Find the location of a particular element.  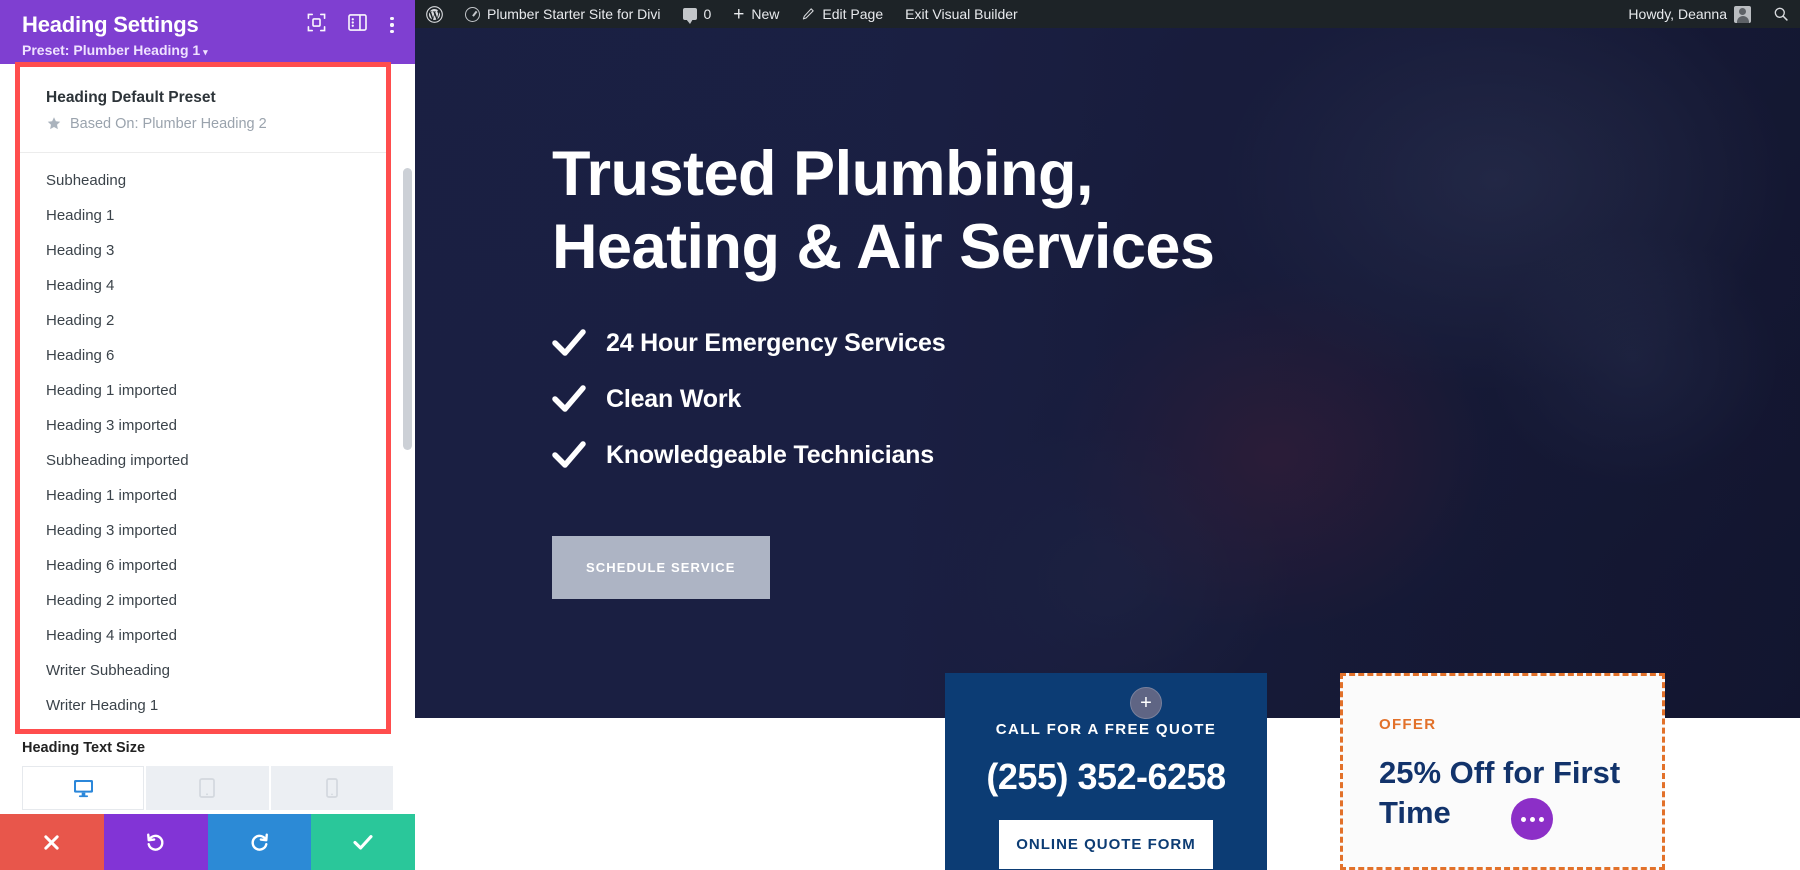

heading-text-size-label: Heading Text Size is located at coordinates (84, 748).